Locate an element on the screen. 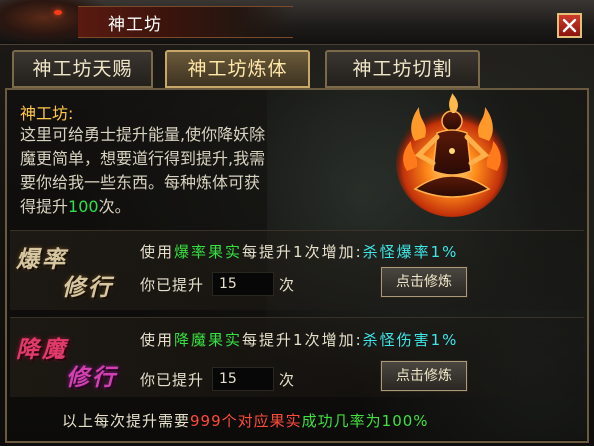 The width and height of the screenshot is (594, 446). tab-lianti: 神工坊炼体 is located at coordinates (237, 69).